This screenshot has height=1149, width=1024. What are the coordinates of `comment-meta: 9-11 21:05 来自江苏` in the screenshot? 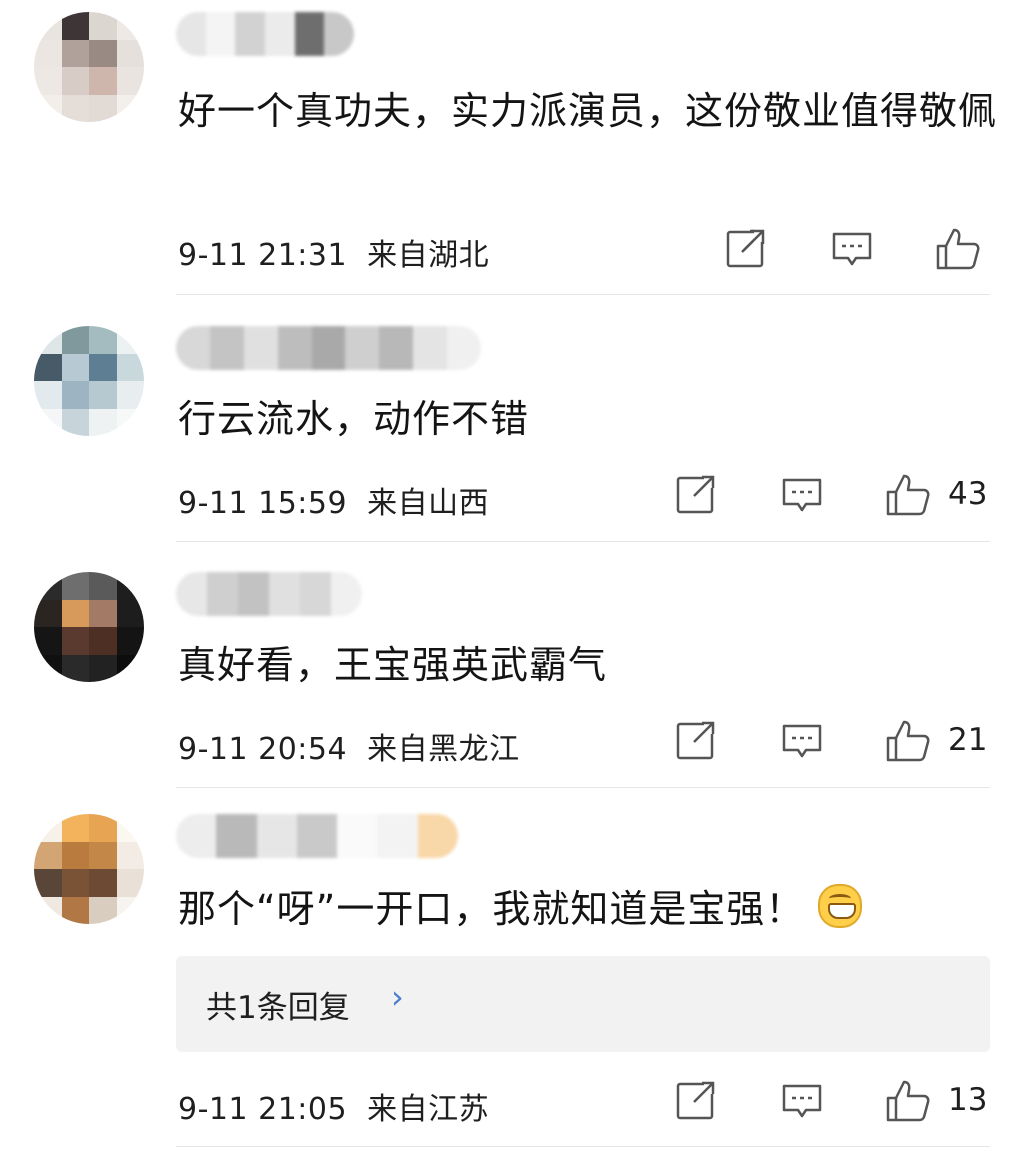 It's located at (333, 1106).